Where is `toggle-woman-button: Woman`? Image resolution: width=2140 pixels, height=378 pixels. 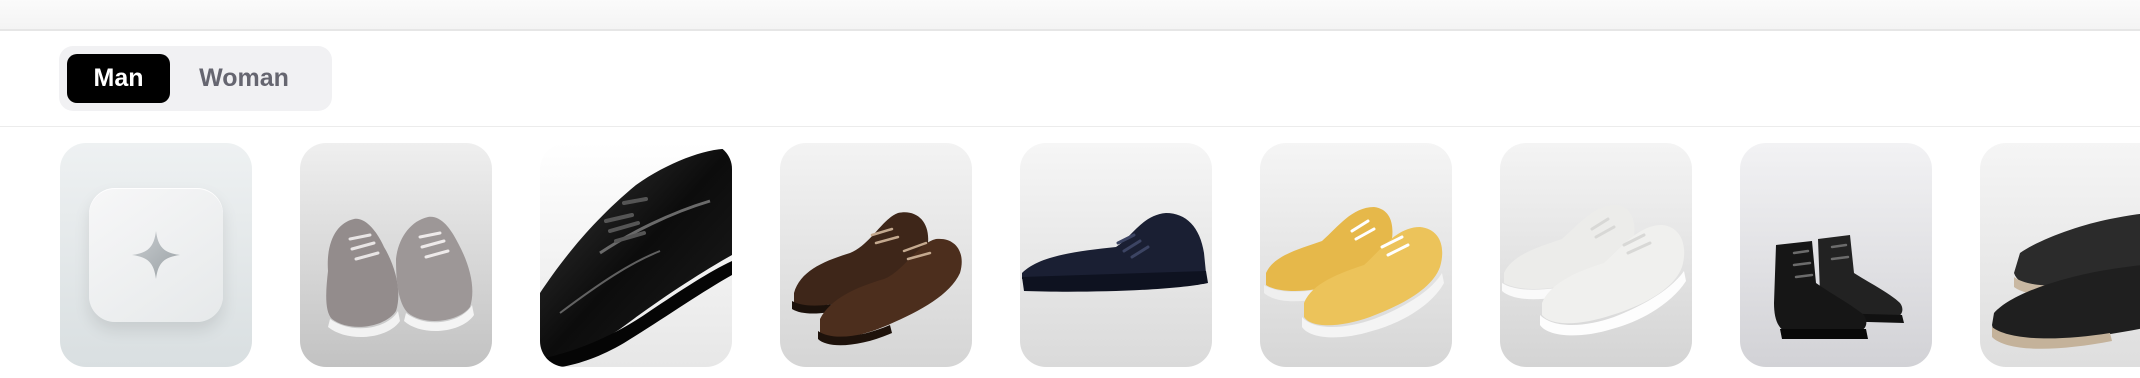 toggle-woman-button: Woman is located at coordinates (244, 78).